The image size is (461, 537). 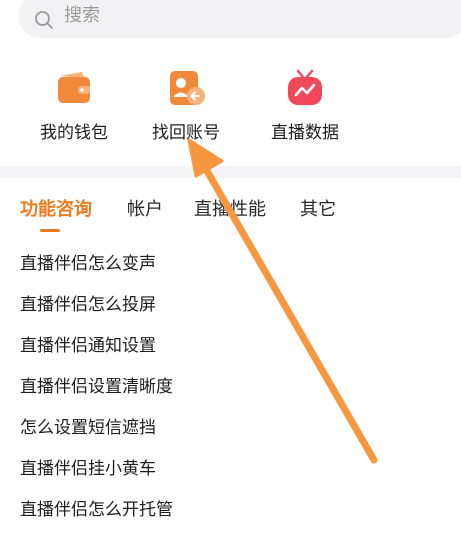 I want to click on search-icon, so click(x=44, y=20).